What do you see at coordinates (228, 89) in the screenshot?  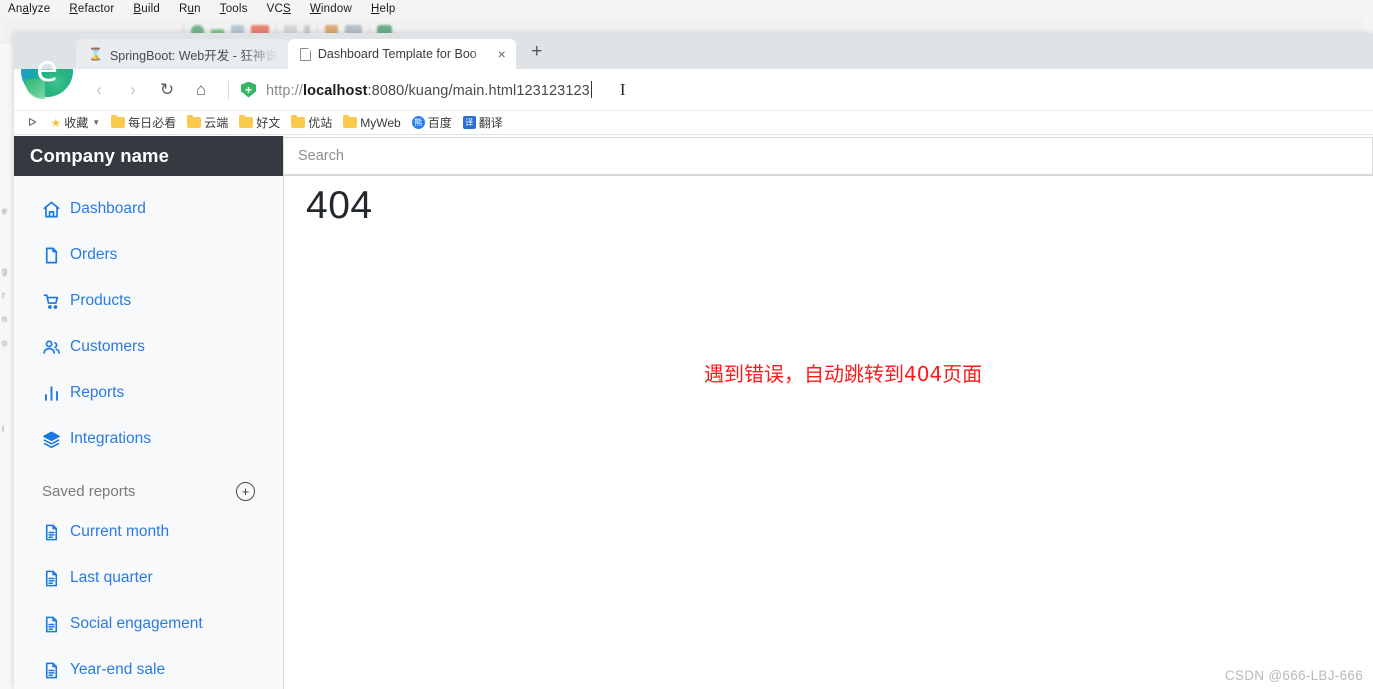 I see `nav-divider` at bounding box center [228, 89].